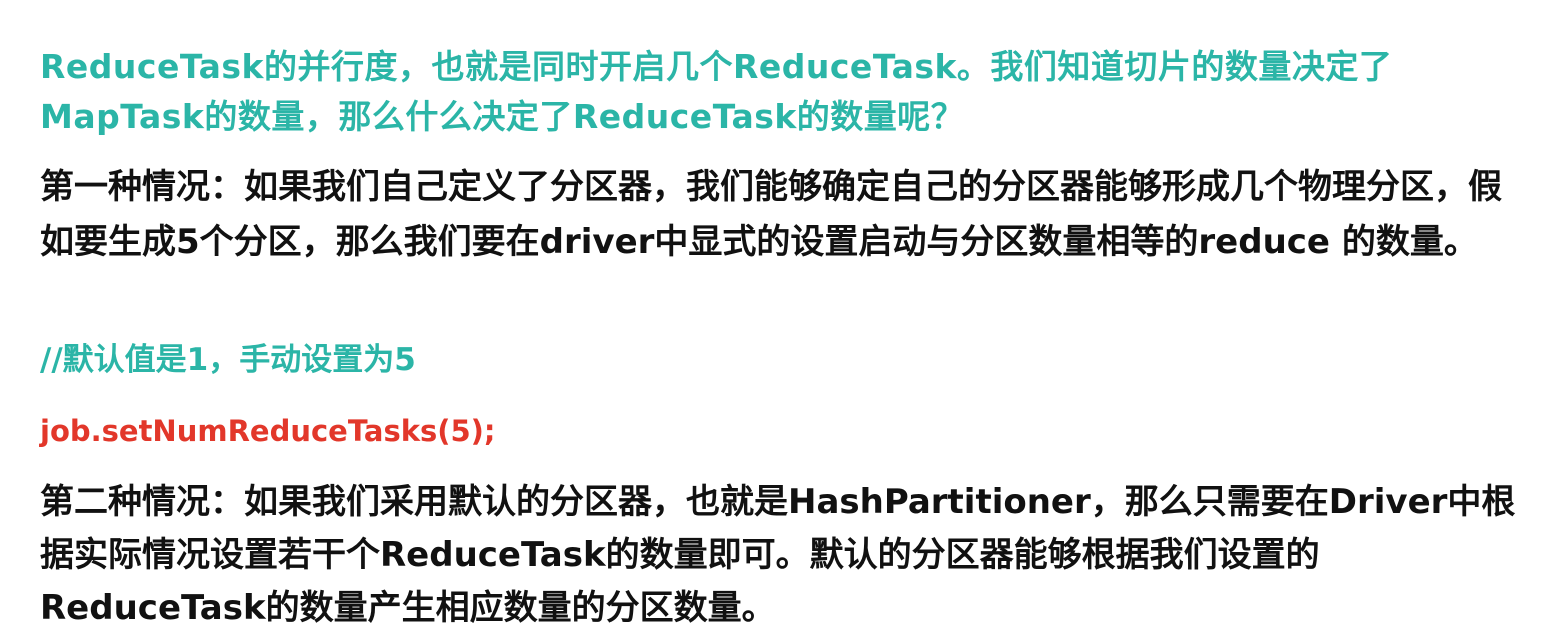  I want to click on code-comment: //默认值是1，手动设置为5, so click(228, 360).